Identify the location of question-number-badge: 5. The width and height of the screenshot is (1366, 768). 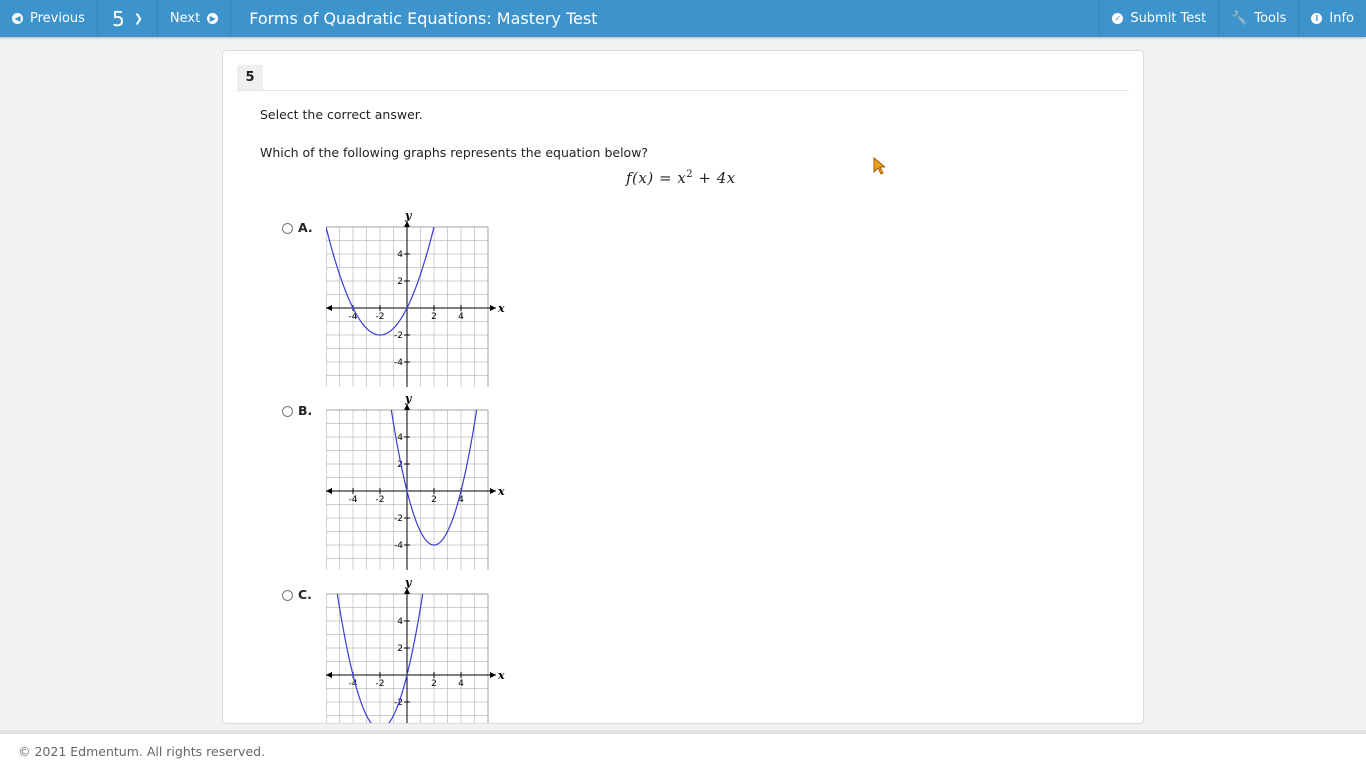
(250, 78).